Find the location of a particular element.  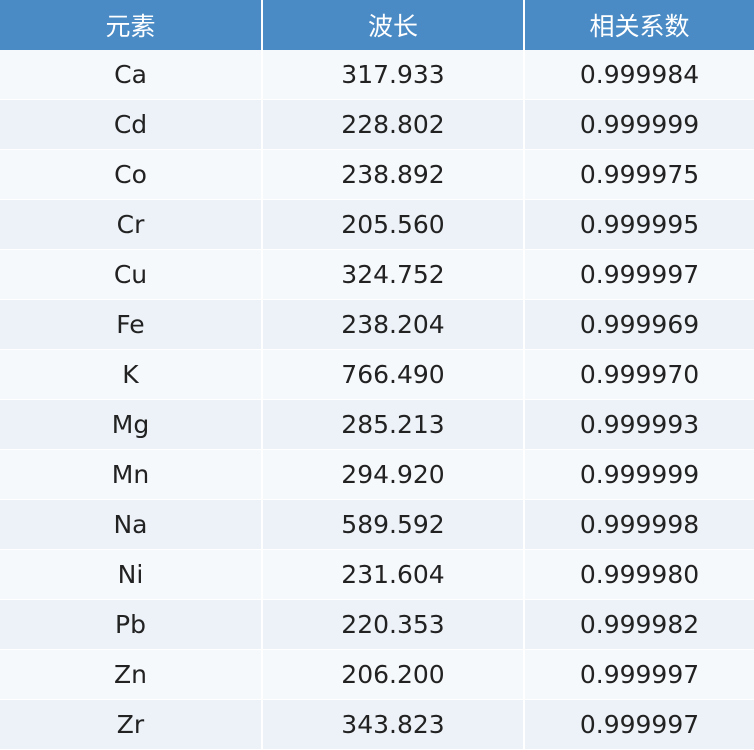

cell-correlation: 0.999984 is located at coordinates (639, 75).